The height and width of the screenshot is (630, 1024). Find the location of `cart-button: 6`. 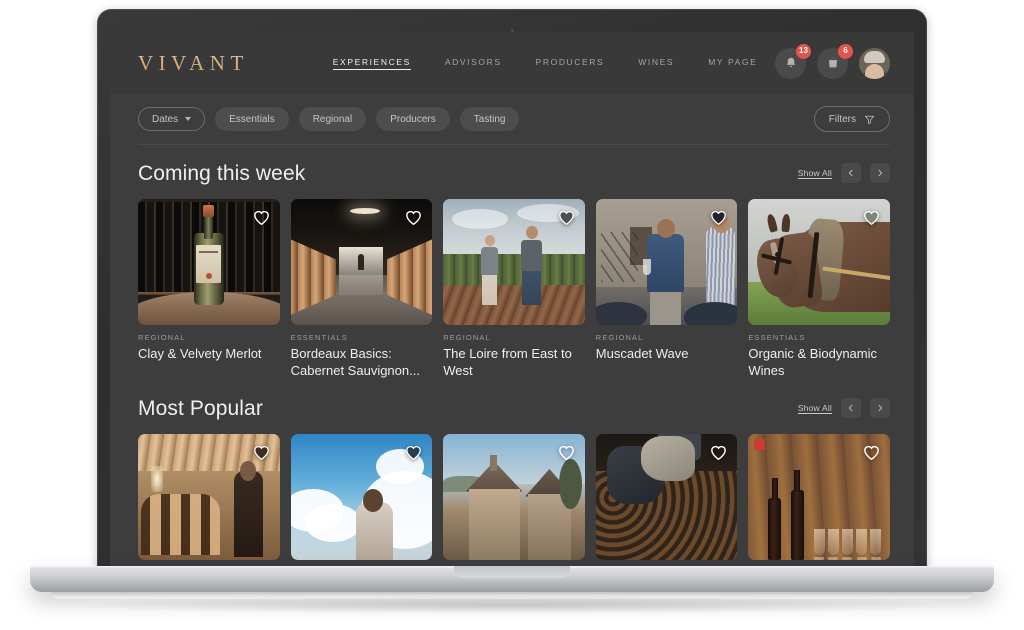

cart-button: 6 is located at coordinates (835, 61).